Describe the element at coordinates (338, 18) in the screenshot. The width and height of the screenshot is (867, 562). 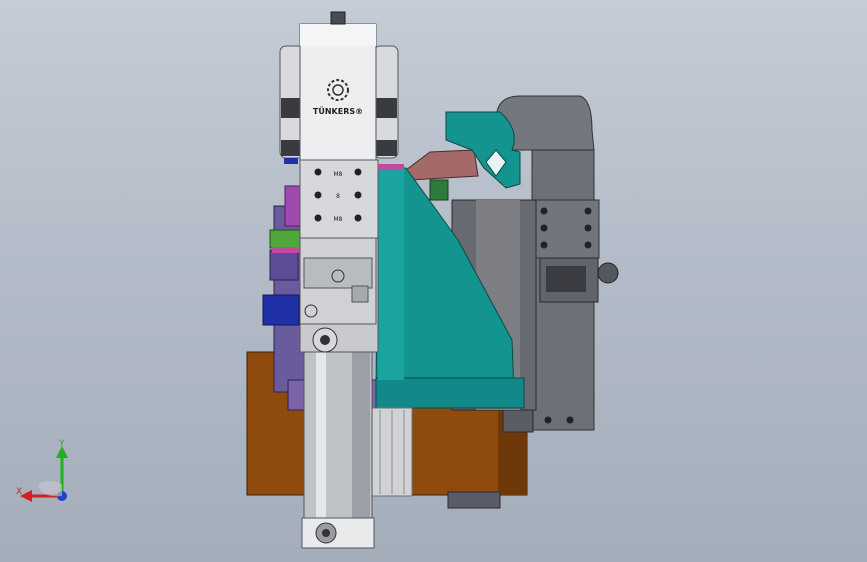
I see `top-plug` at that location.